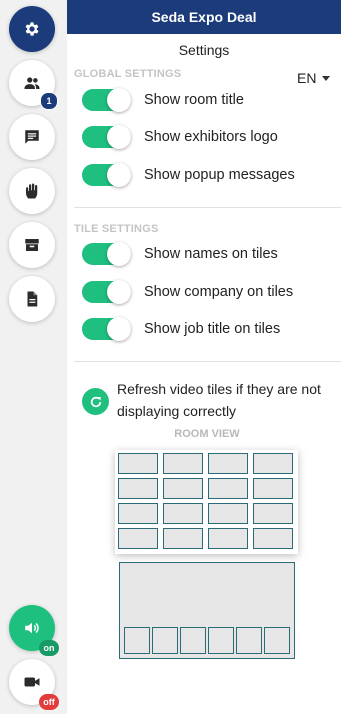 The image size is (341, 714). I want to click on room-title-bar: Seda Expo Deal, so click(204, 17).